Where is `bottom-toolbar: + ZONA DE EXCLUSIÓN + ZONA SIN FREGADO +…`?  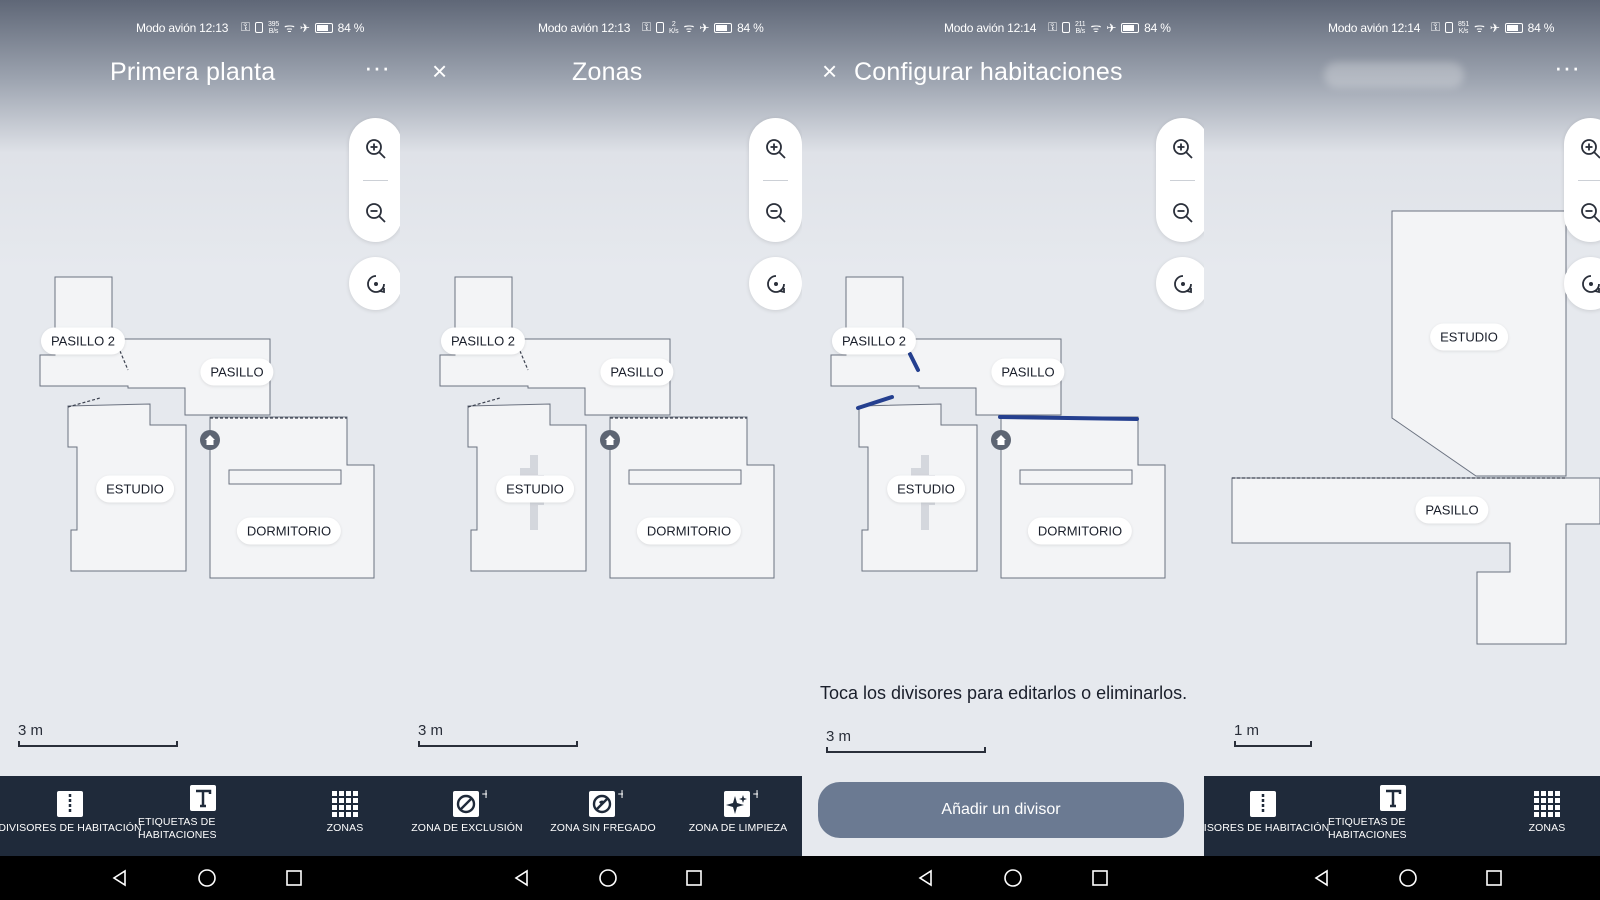
bottom-toolbar: + ZONA DE EXCLUSIÓN + ZONA SIN FREGADO +… is located at coordinates (601, 816).